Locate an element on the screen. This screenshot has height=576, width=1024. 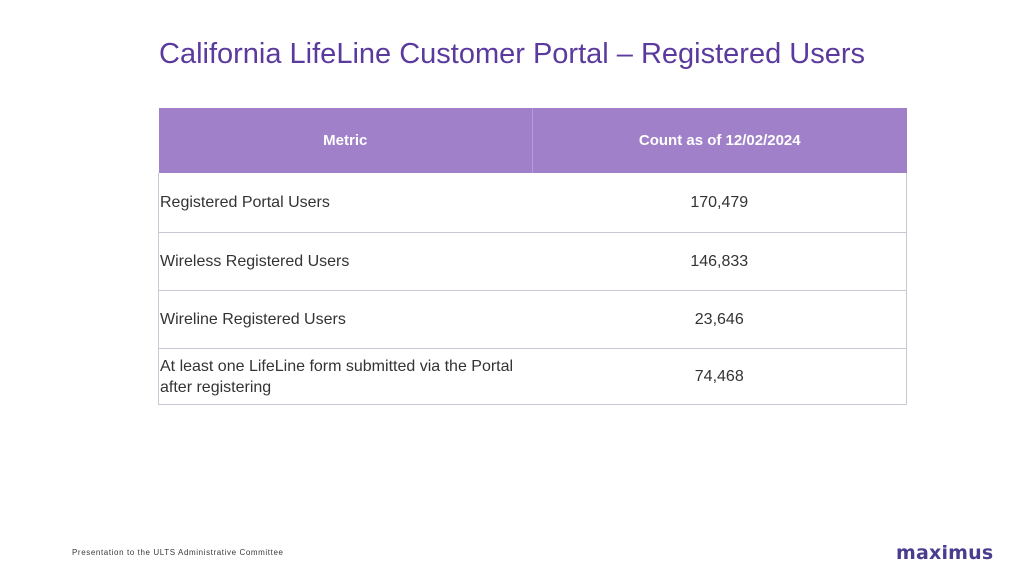
table-header-row: Metric Count as of 12/02/2024 is located at coordinates (532, 140).